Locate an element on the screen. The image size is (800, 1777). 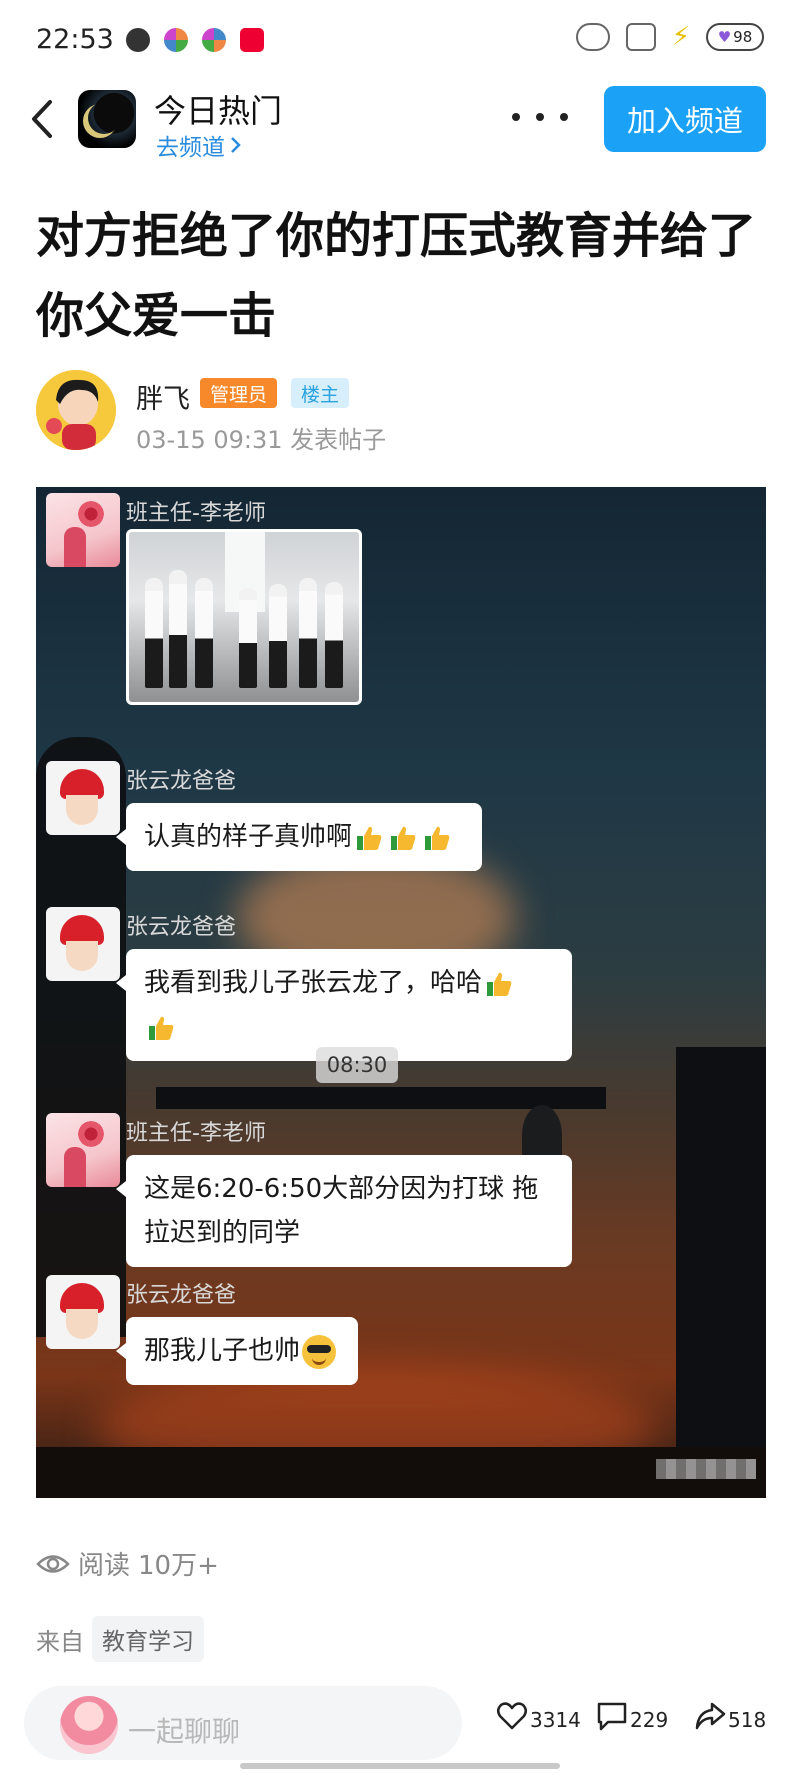
cool-face-icon is located at coordinates (319, 1351).